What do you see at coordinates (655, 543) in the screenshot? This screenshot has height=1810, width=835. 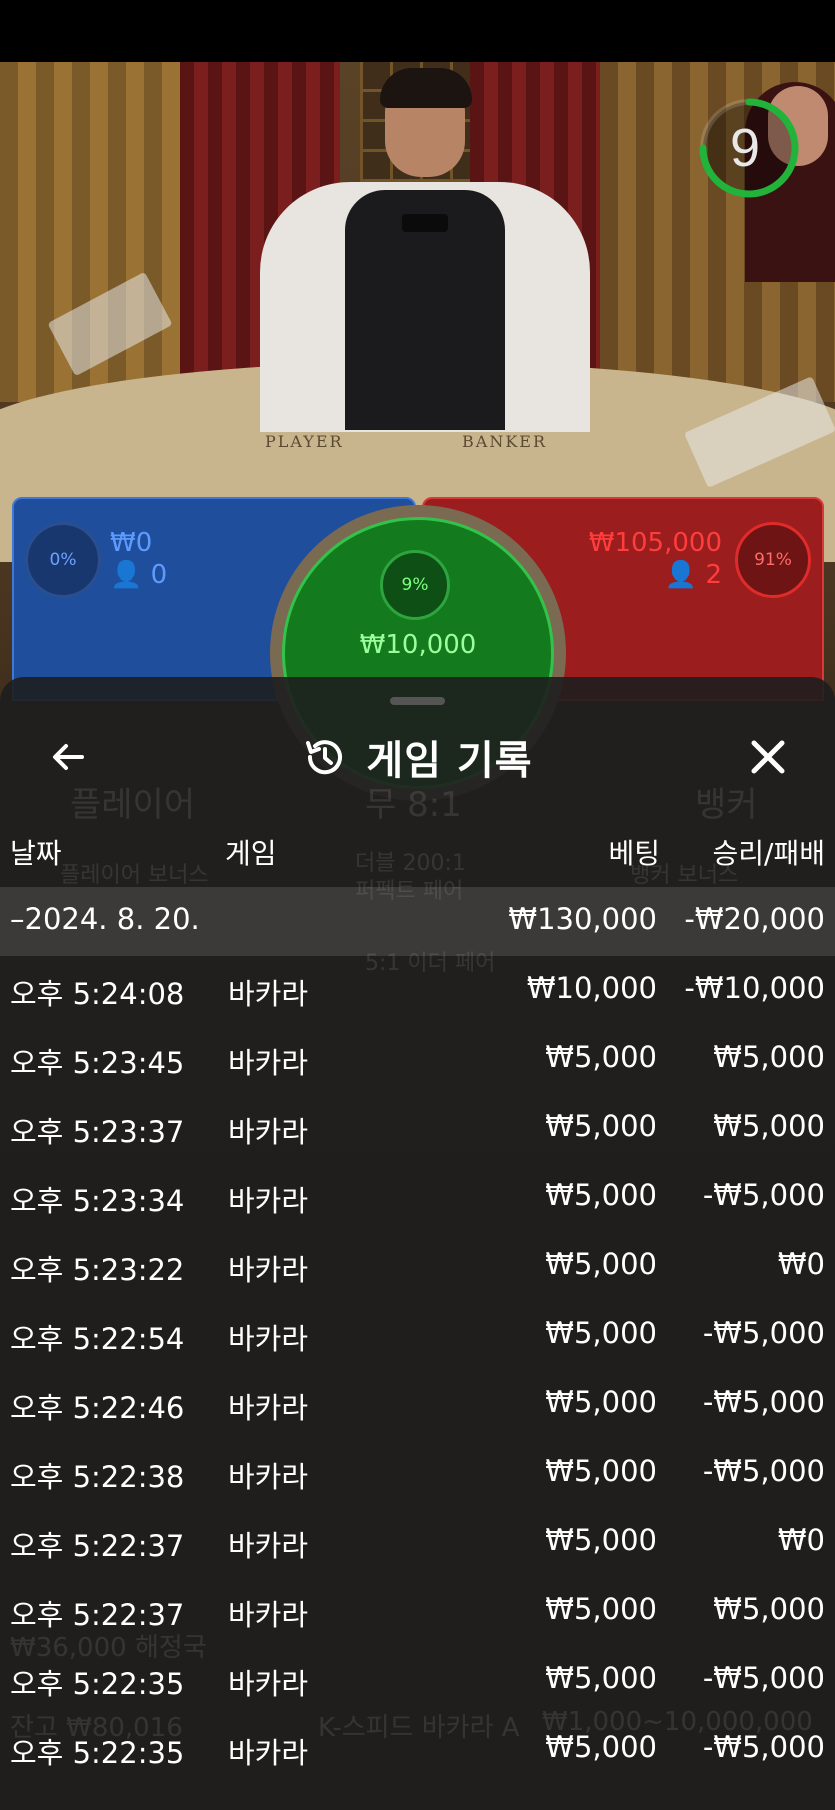 I see `banker-bet-amount: ₩105,000` at bounding box center [655, 543].